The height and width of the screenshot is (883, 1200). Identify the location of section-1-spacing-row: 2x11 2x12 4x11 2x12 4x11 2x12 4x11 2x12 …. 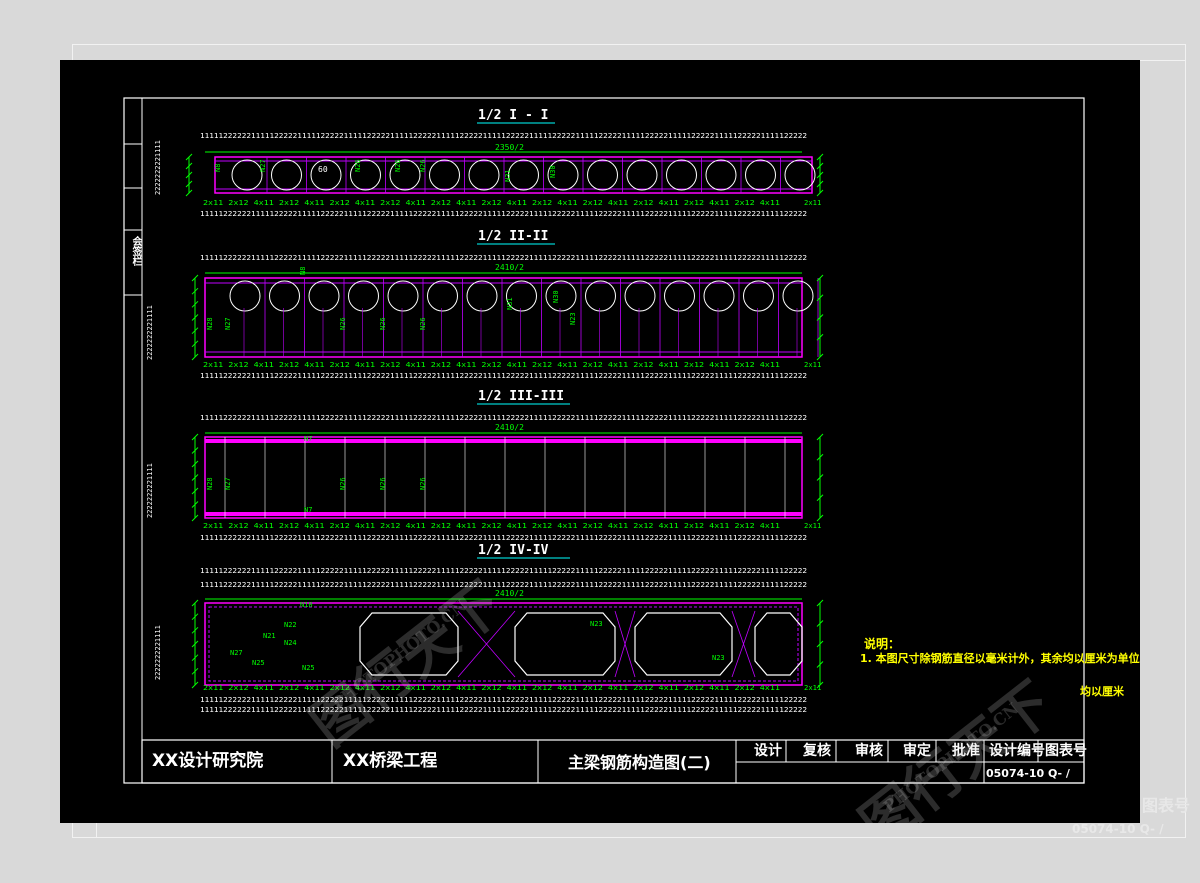
(491, 202).